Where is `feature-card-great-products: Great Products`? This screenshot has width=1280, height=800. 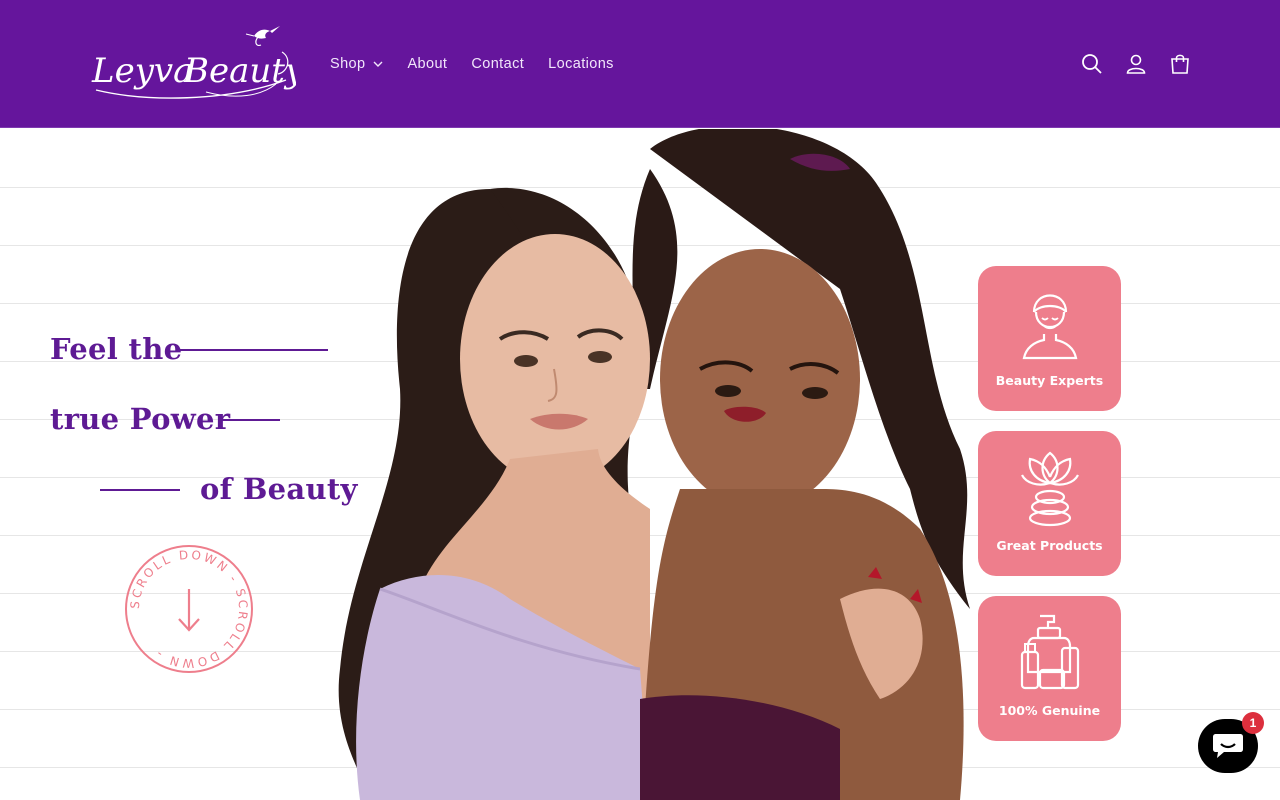
feature-card-great-products: Great Products is located at coordinates (1049, 503).